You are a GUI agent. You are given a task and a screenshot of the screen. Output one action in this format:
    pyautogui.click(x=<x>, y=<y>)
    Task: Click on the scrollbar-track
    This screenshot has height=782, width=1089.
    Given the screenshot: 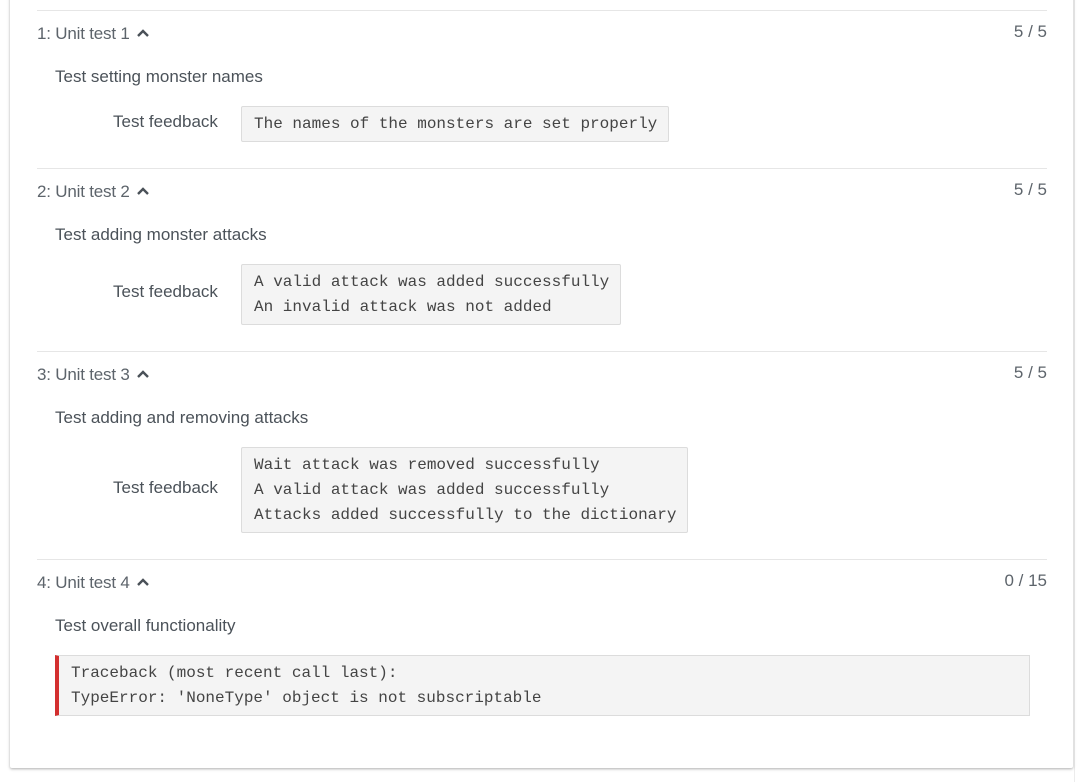 What is the action you would take?
    pyautogui.click(x=1081, y=391)
    